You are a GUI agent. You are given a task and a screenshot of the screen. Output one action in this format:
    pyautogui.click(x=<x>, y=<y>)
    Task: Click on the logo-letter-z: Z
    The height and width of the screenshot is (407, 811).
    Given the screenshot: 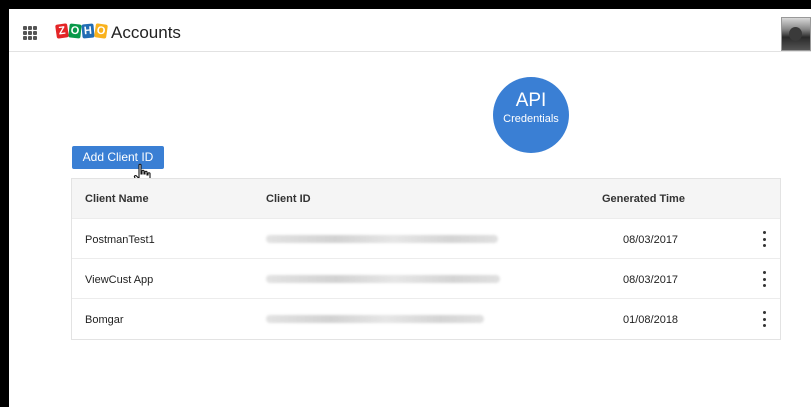 What is the action you would take?
    pyautogui.click(x=62, y=31)
    